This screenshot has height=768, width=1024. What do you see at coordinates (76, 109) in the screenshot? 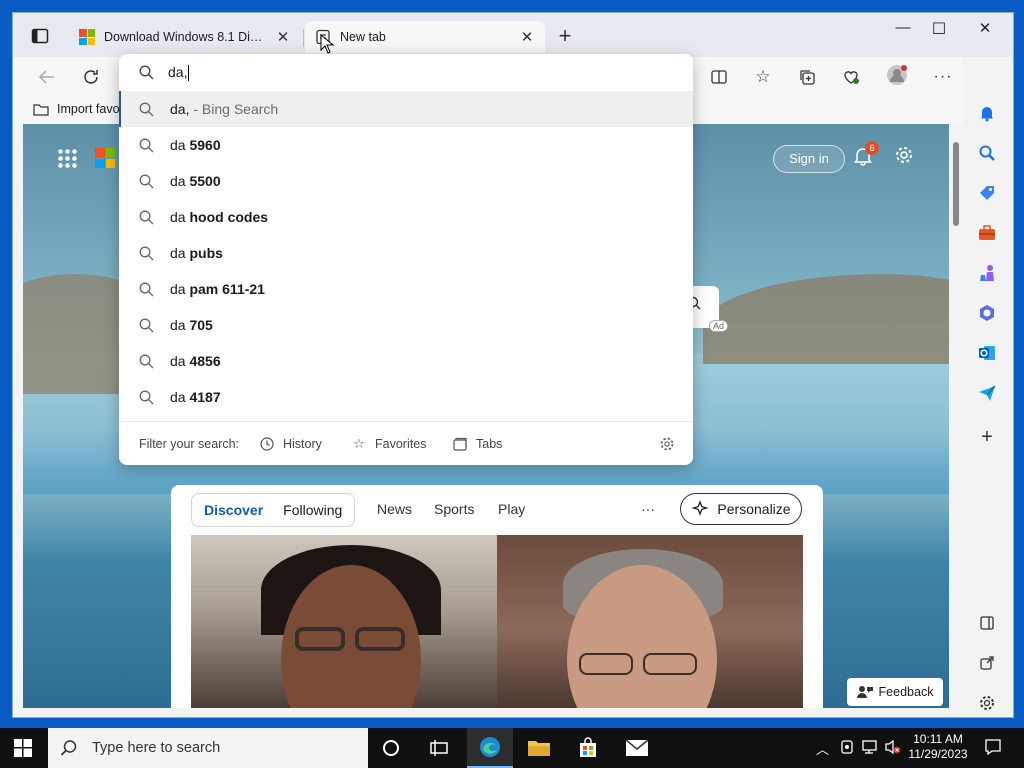
I see `import-favorites-button: Import favo` at bounding box center [76, 109].